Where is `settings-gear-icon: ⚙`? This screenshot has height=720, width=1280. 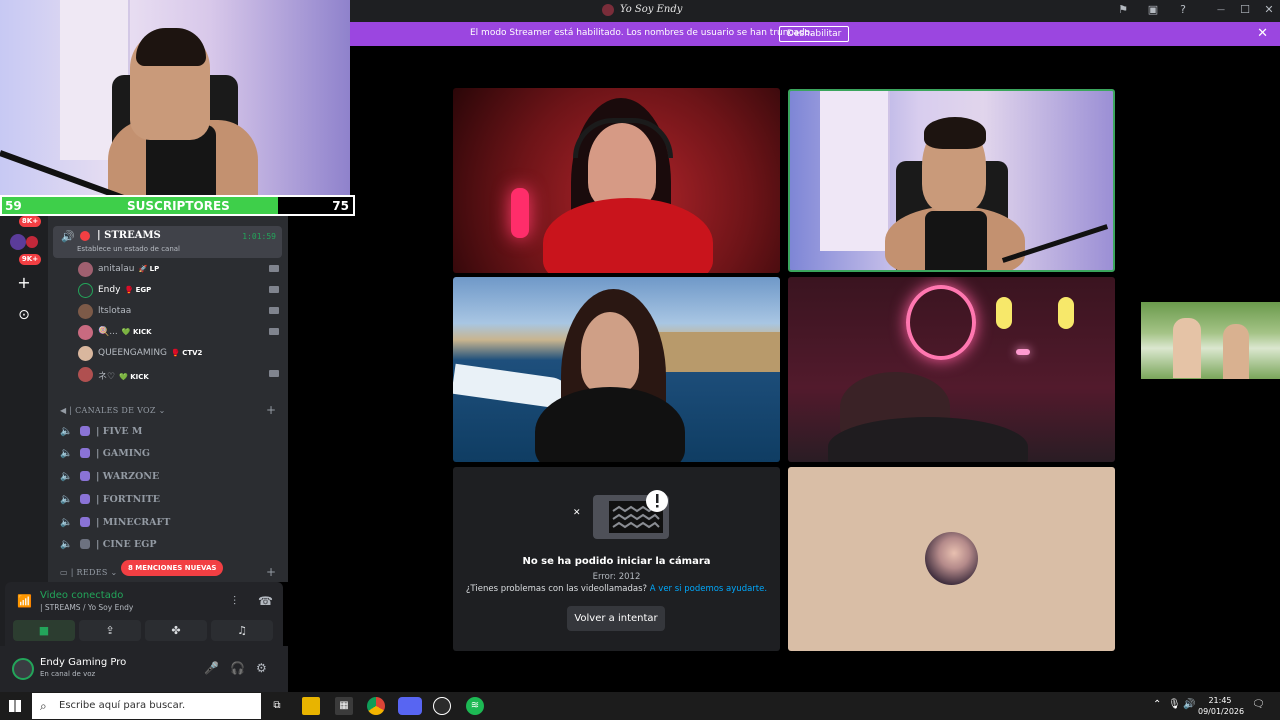
settings-gear-icon: ⚙ is located at coordinates (261, 668).